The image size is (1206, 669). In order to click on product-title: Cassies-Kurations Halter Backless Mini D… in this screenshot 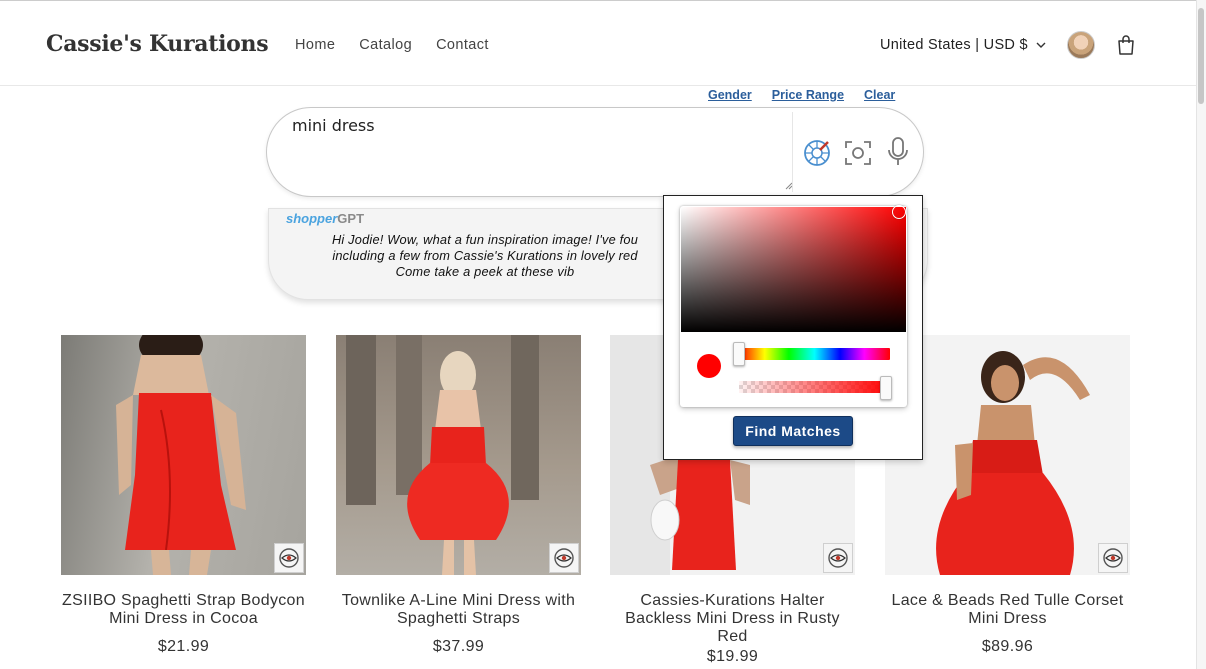, I will do `click(732, 619)`.